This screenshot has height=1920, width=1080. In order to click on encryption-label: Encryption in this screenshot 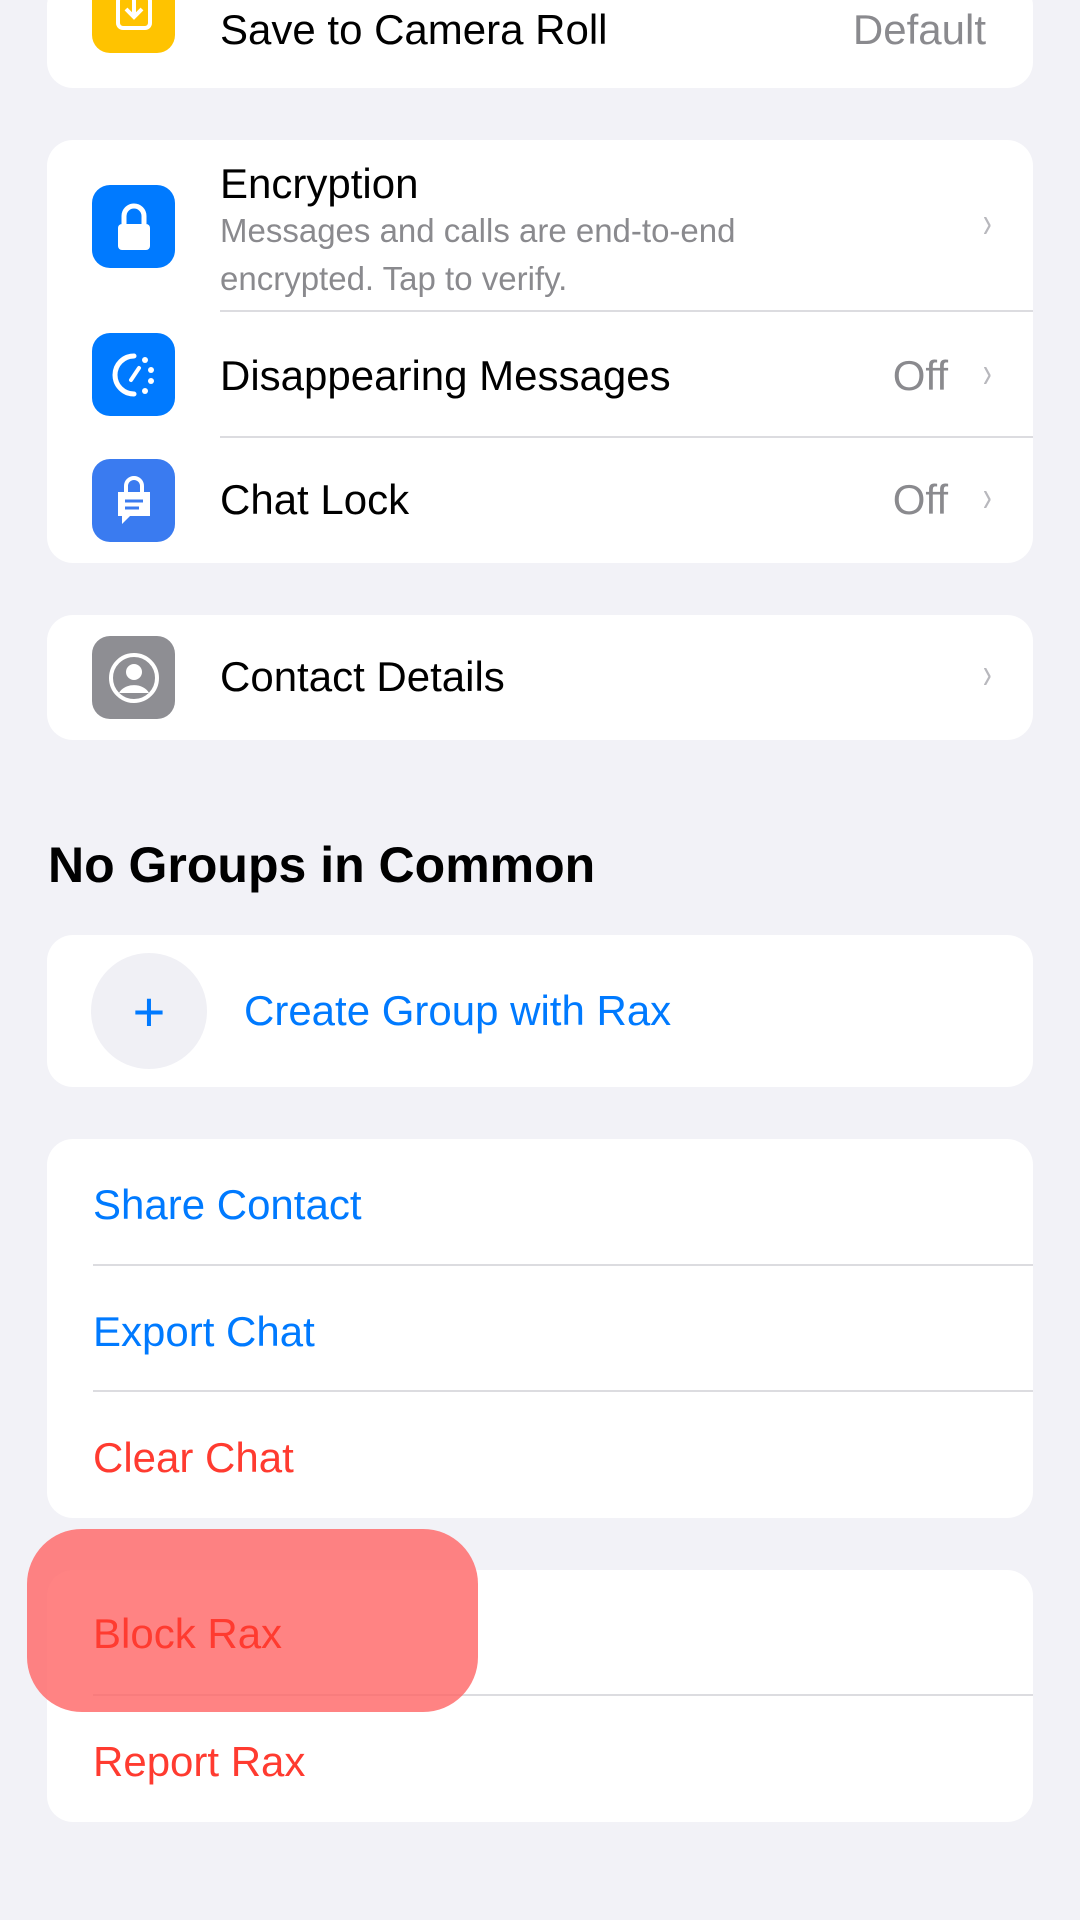, I will do `click(319, 183)`.